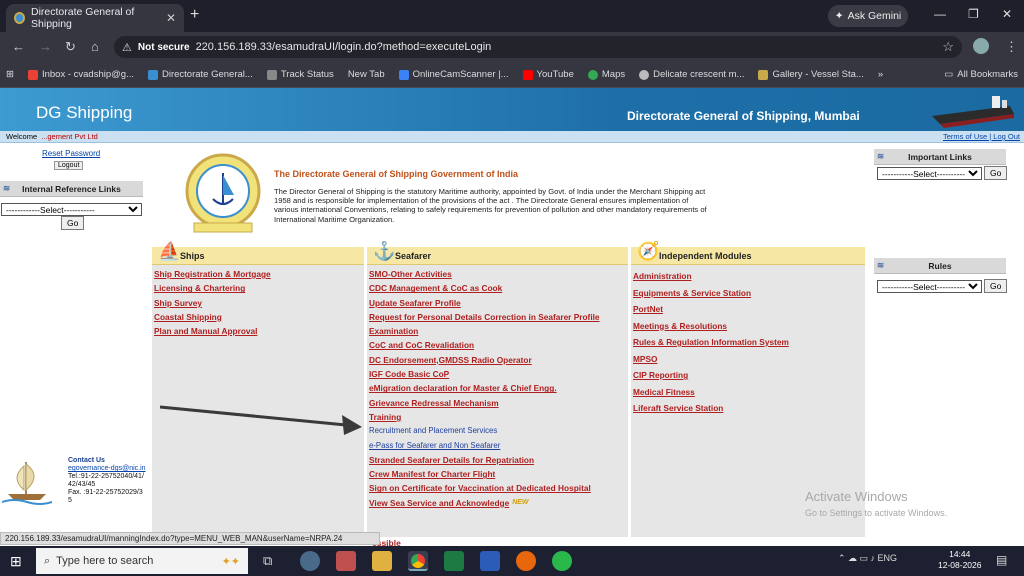 The width and height of the screenshot is (1024, 576). I want to click on internal-links-select: ------------Select-----------, so click(71, 209).